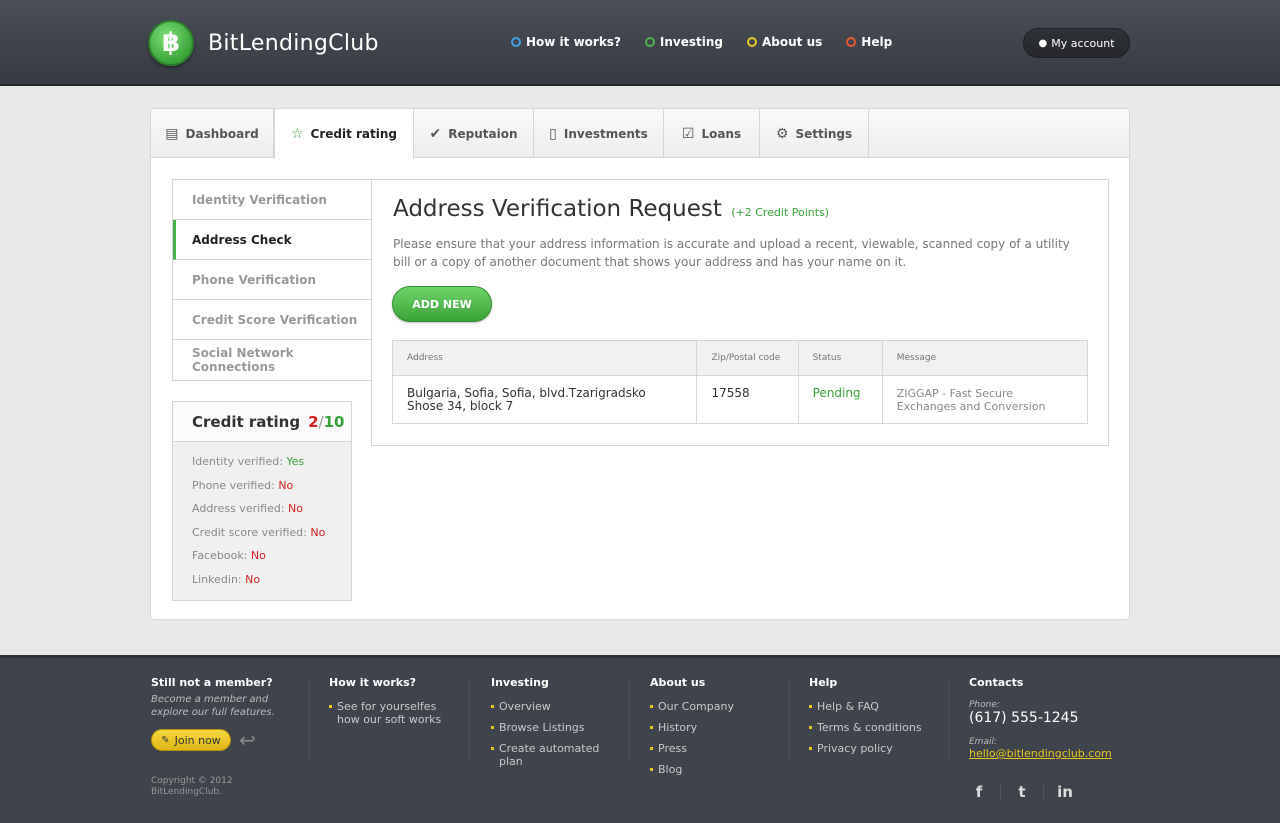  What do you see at coordinates (840, 358) in the screenshot?
I see `column-header-status: Status` at bounding box center [840, 358].